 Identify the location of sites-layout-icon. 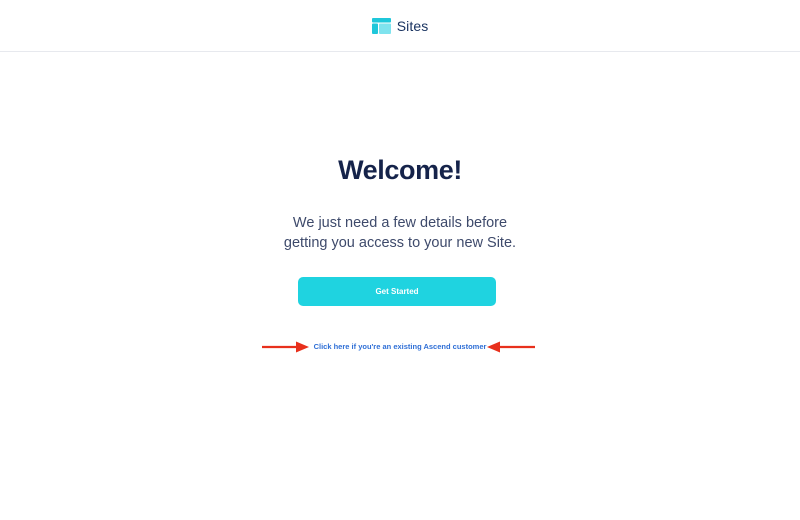
(381, 25).